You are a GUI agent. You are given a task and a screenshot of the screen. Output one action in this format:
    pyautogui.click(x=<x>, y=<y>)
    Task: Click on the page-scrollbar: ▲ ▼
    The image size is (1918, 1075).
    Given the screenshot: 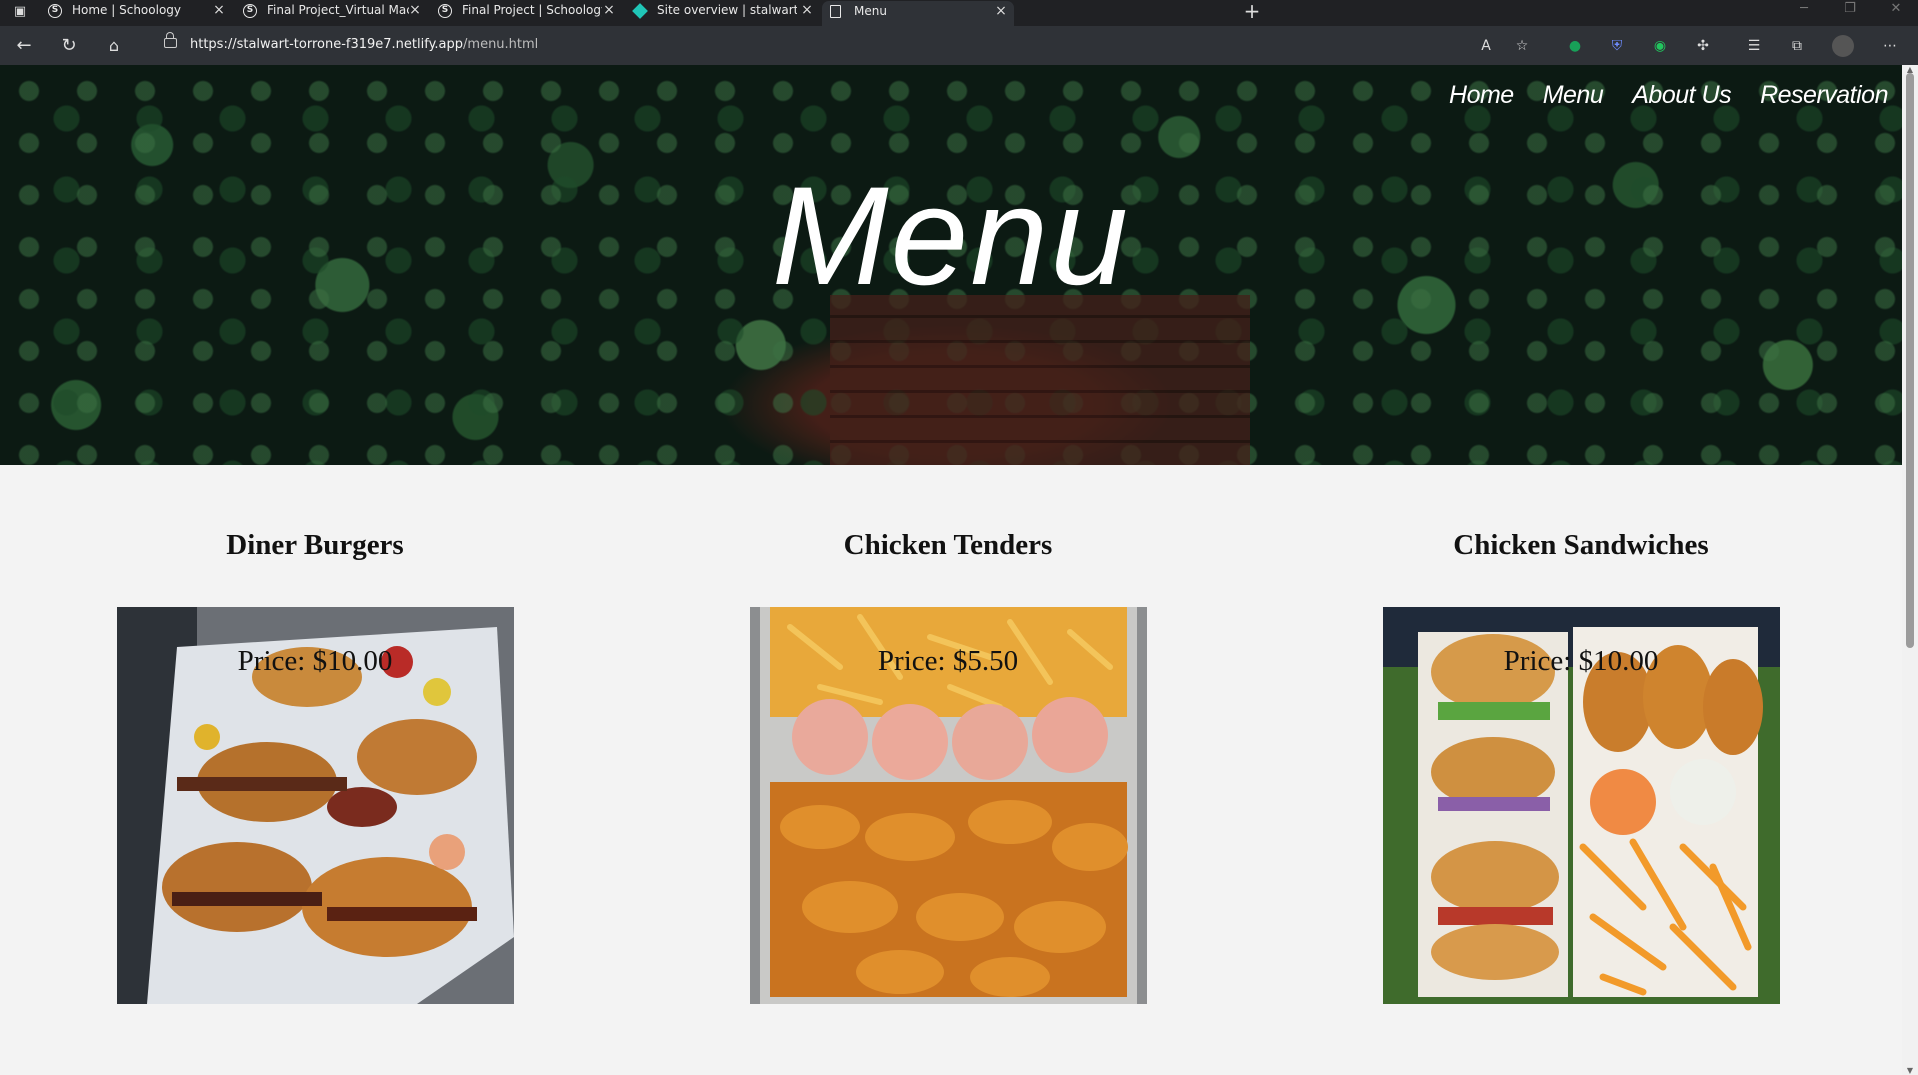 What is the action you would take?
    pyautogui.click(x=1910, y=570)
    